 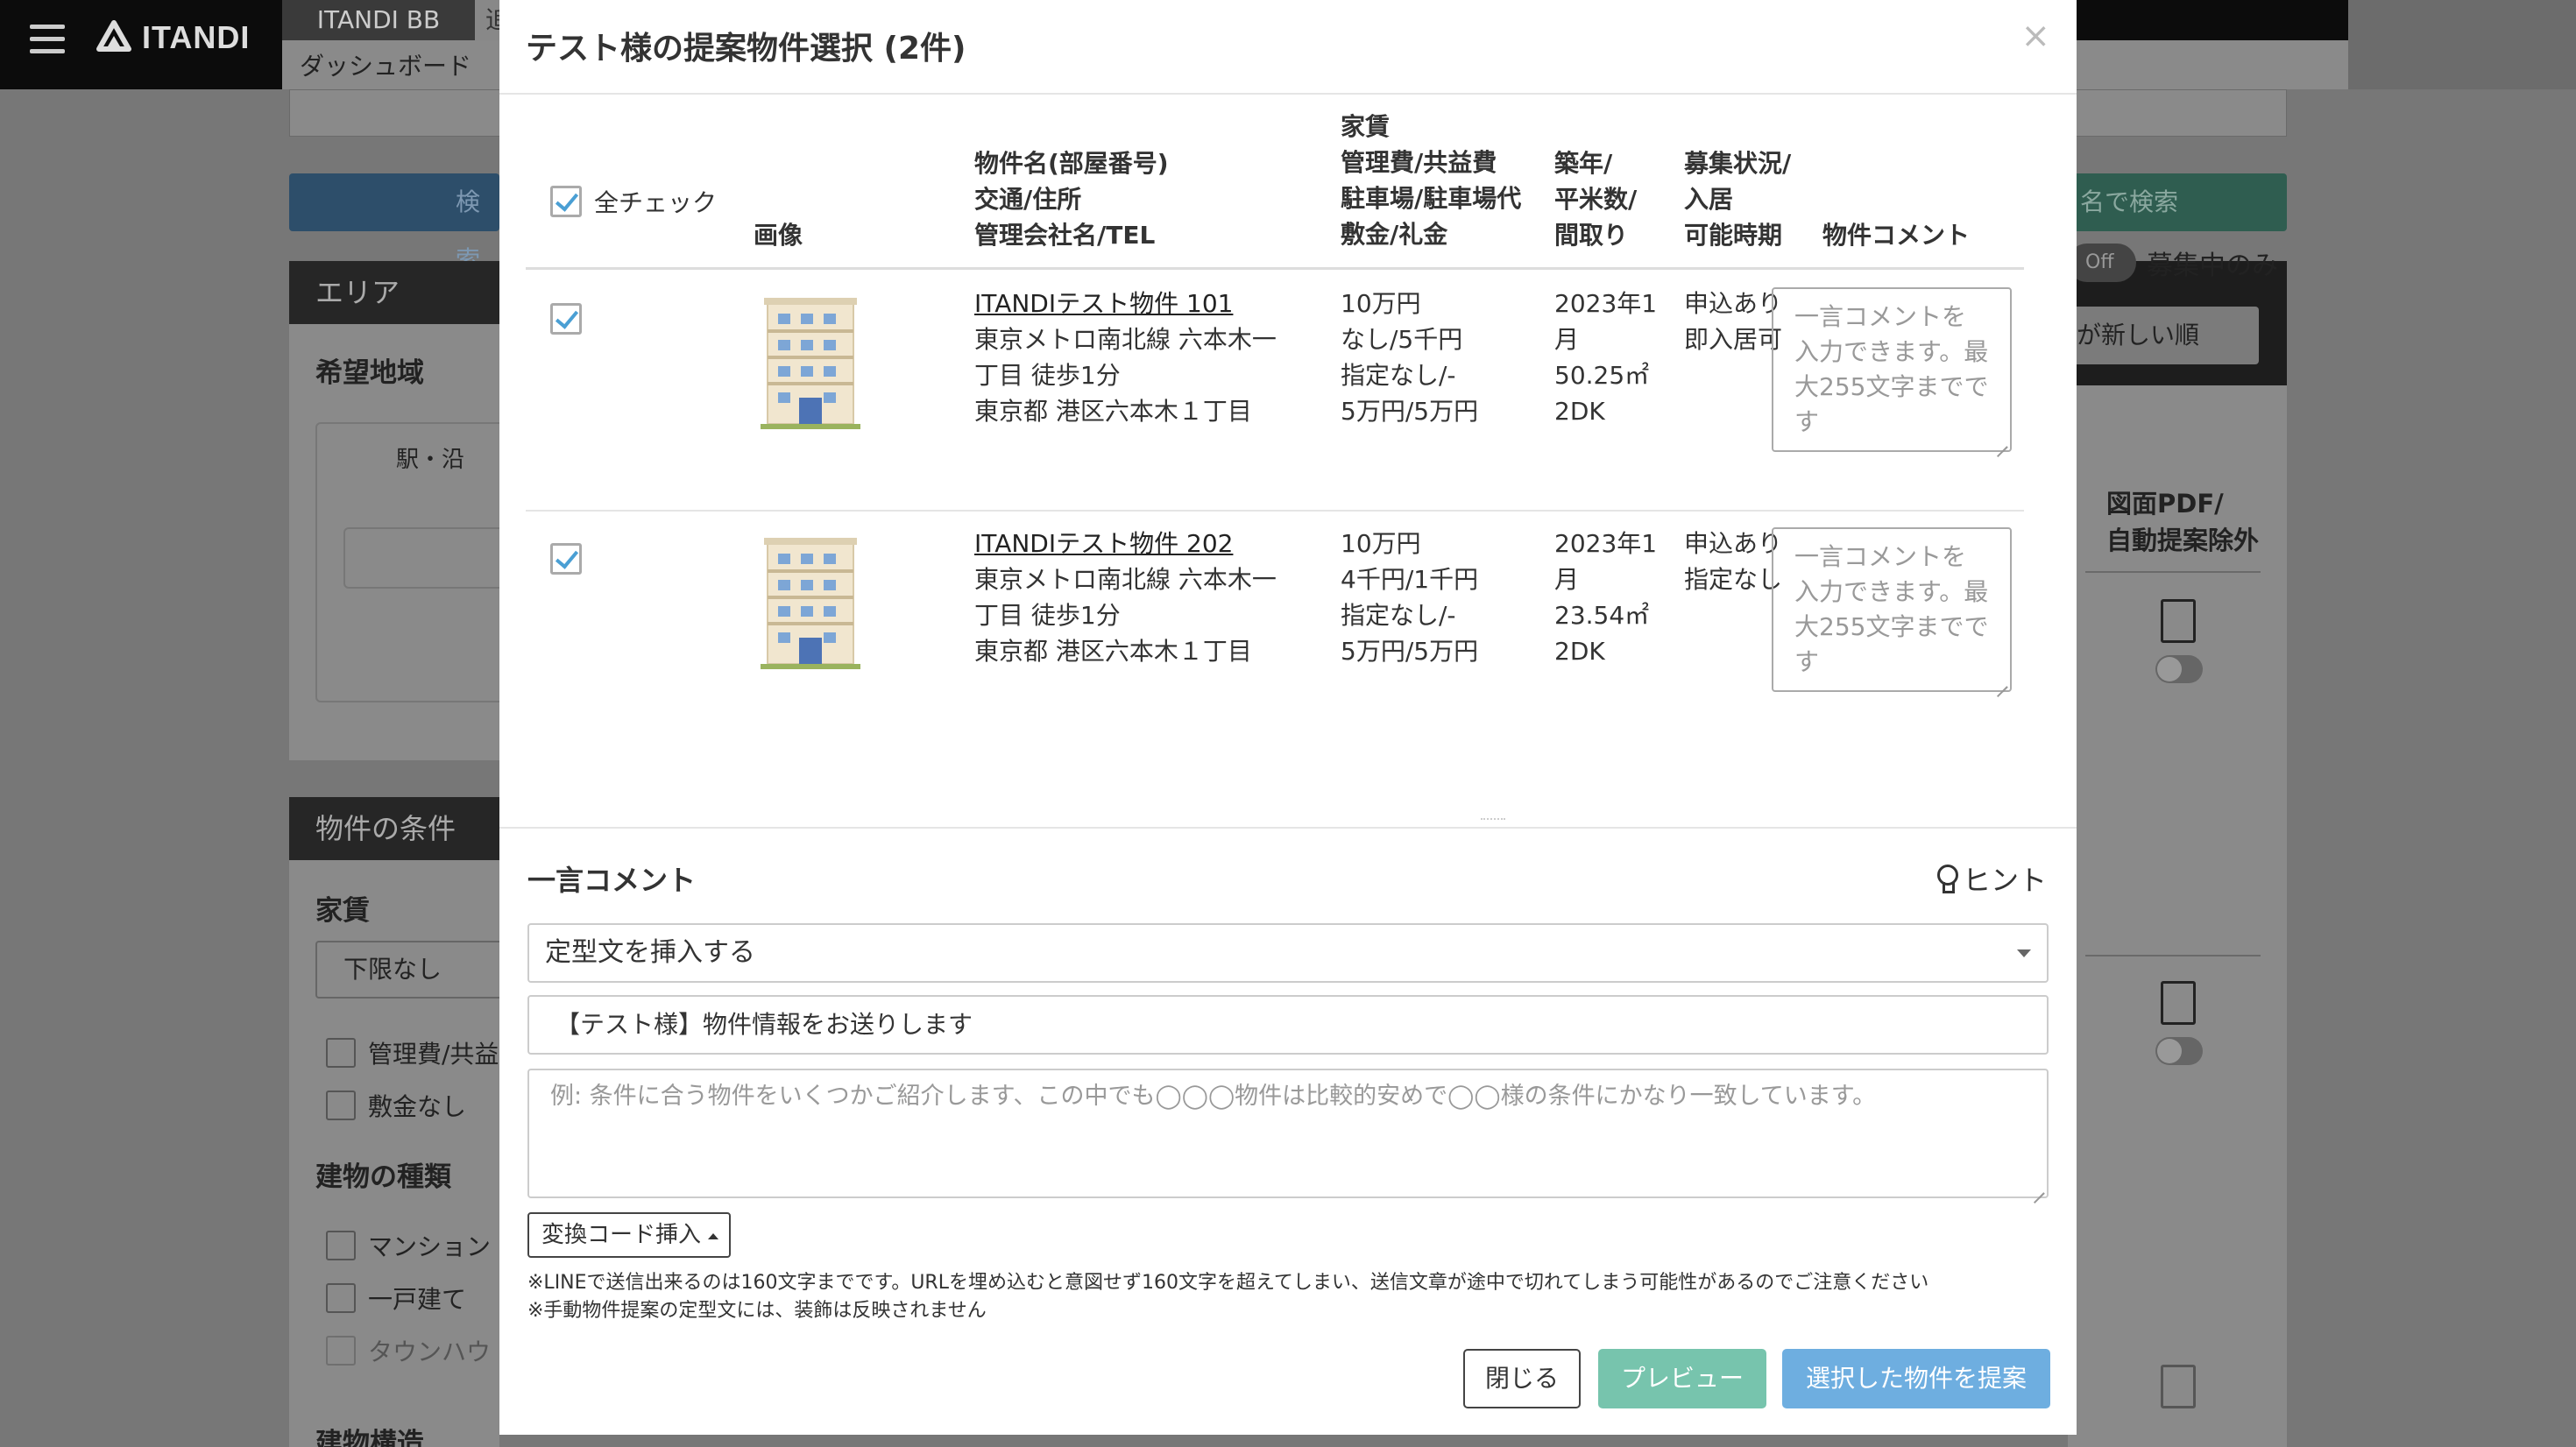 I want to click on rent-info: 10万円 なし/5千円 指定なし/- 5万円/5万円, so click(x=1410, y=357).